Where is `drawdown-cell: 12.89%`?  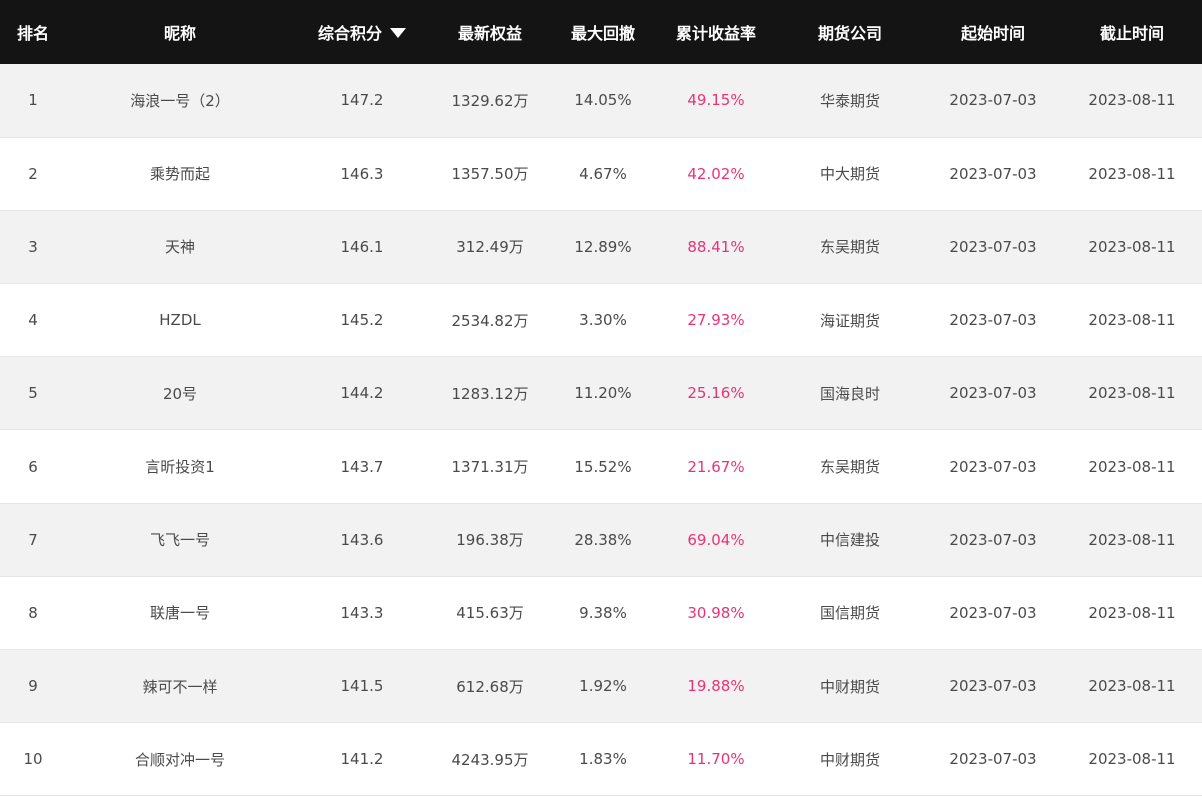 drawdown-cell: 12.89% is located at coordinates (603, 247).